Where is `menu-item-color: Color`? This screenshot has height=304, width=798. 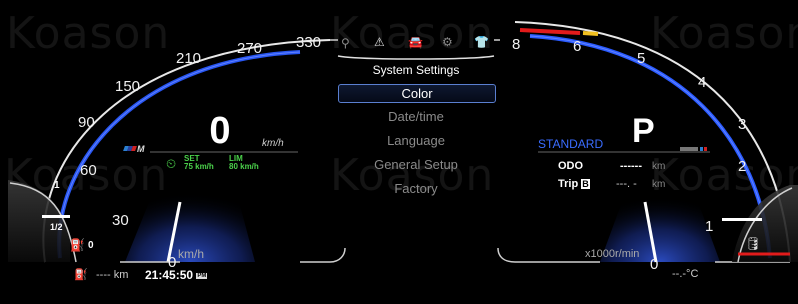 menu-item-color: Color is located at coordinates (417, 93).